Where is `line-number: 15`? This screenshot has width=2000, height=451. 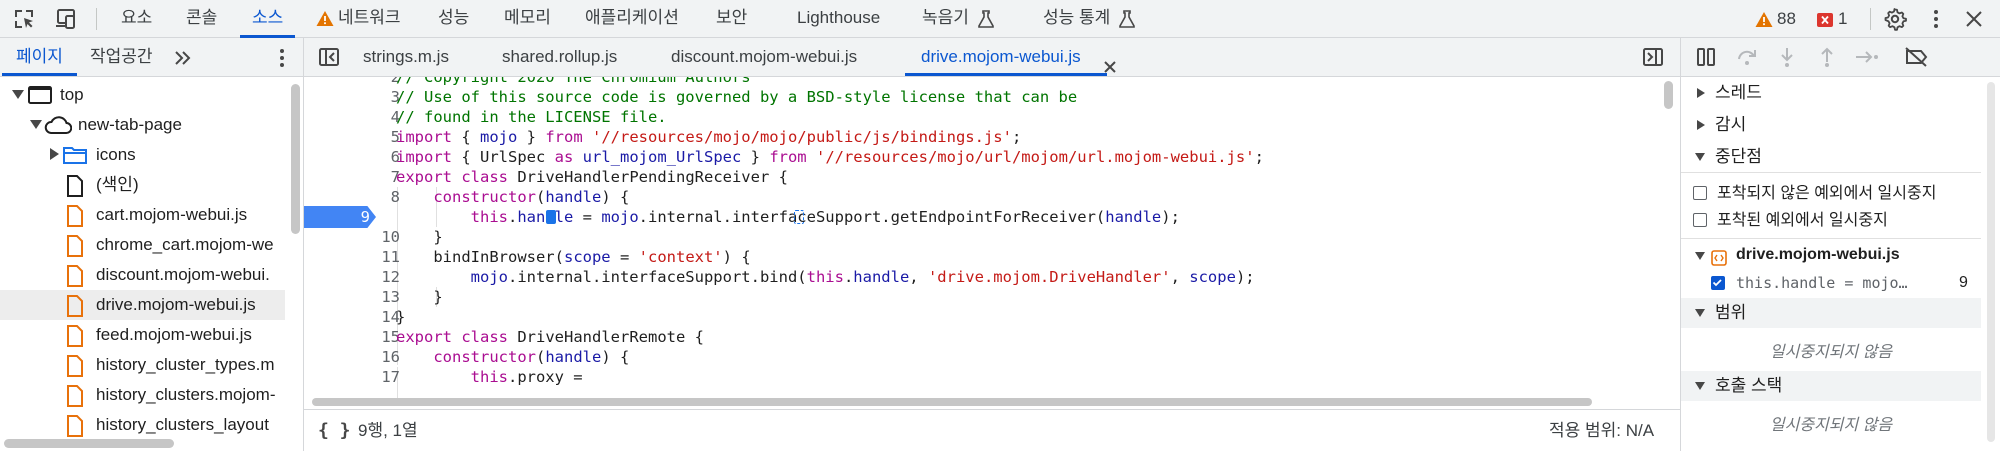 line-number: 15 is located at coordinates (352, 337).